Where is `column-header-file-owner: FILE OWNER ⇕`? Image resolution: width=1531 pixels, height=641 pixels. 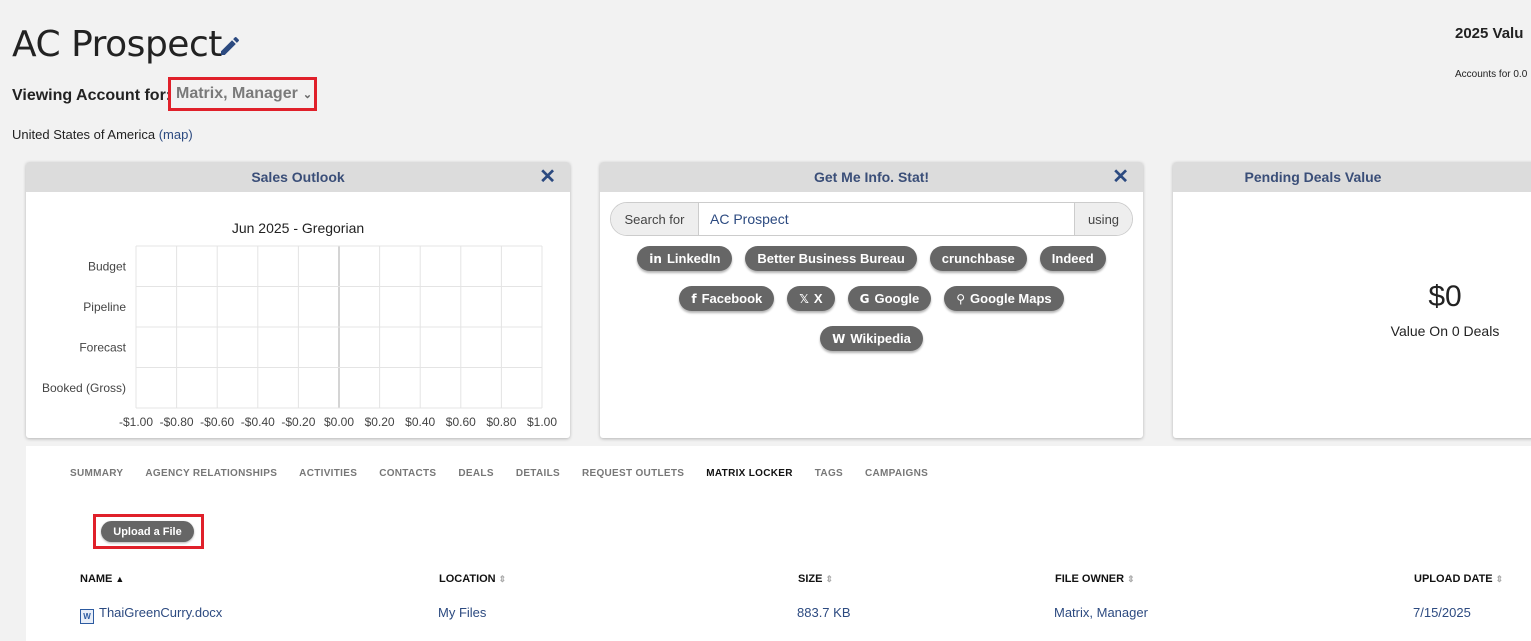 column-header-file-owner: FILE OWNER ⇕ is located at coordinates (1095, 579).